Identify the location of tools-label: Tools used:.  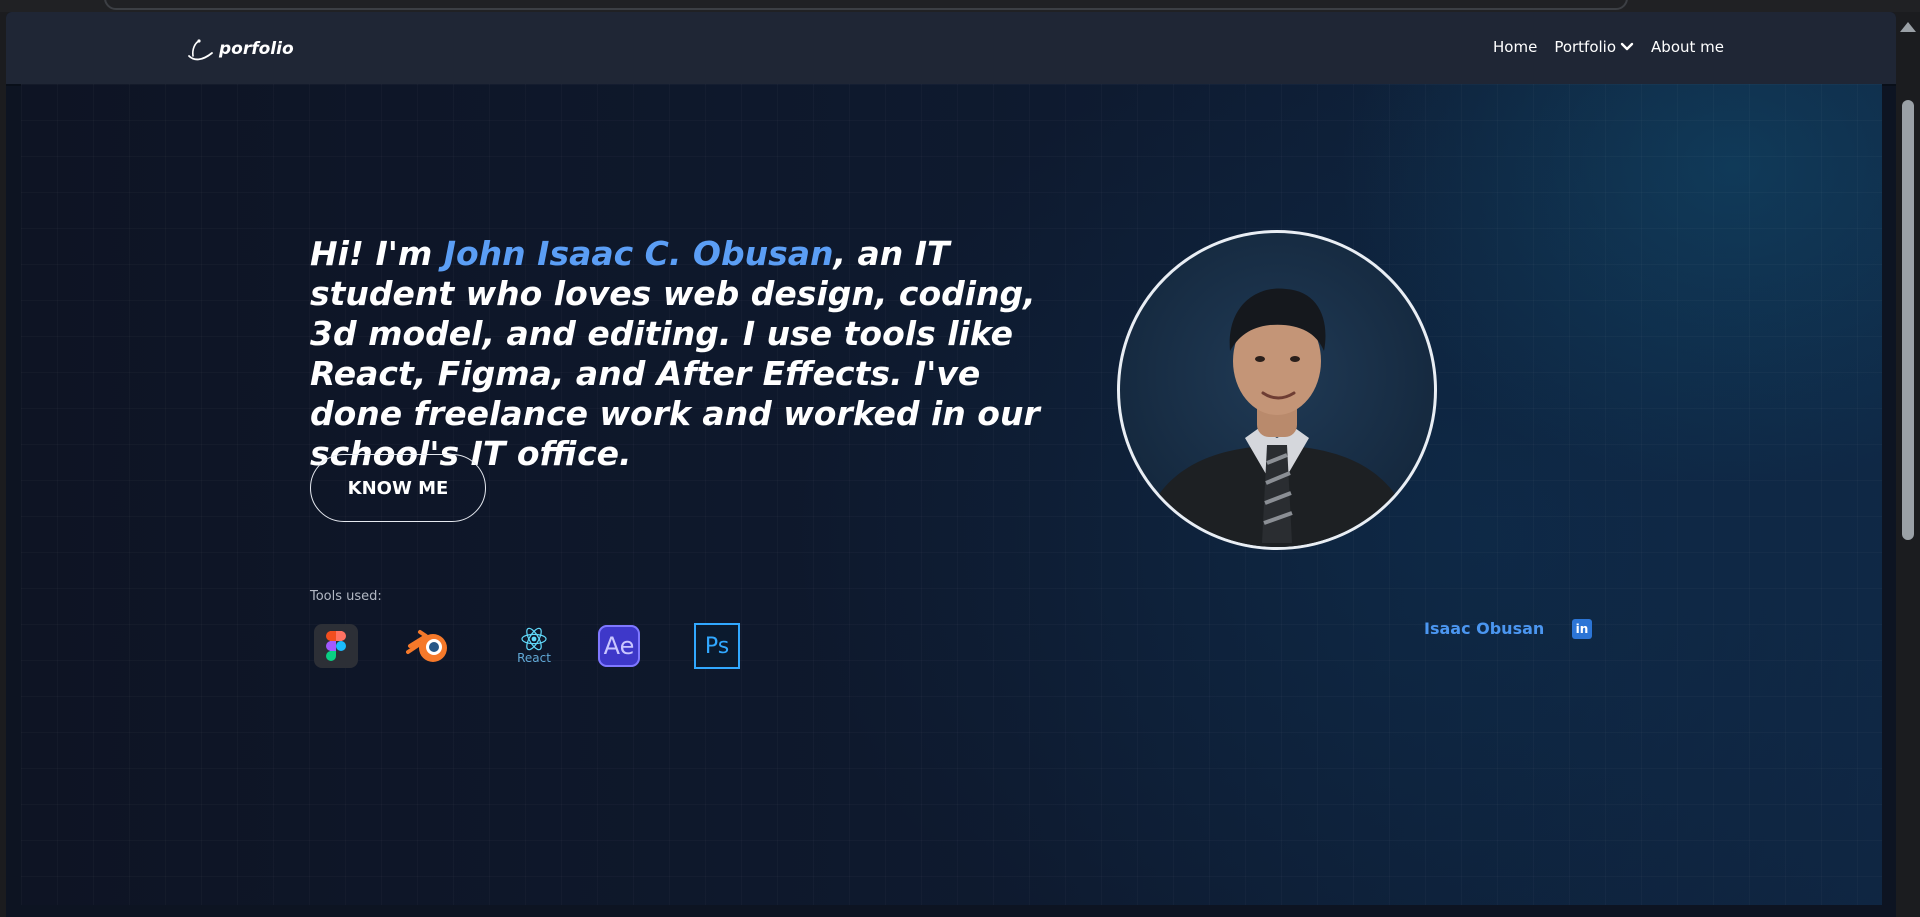
(346, 596).